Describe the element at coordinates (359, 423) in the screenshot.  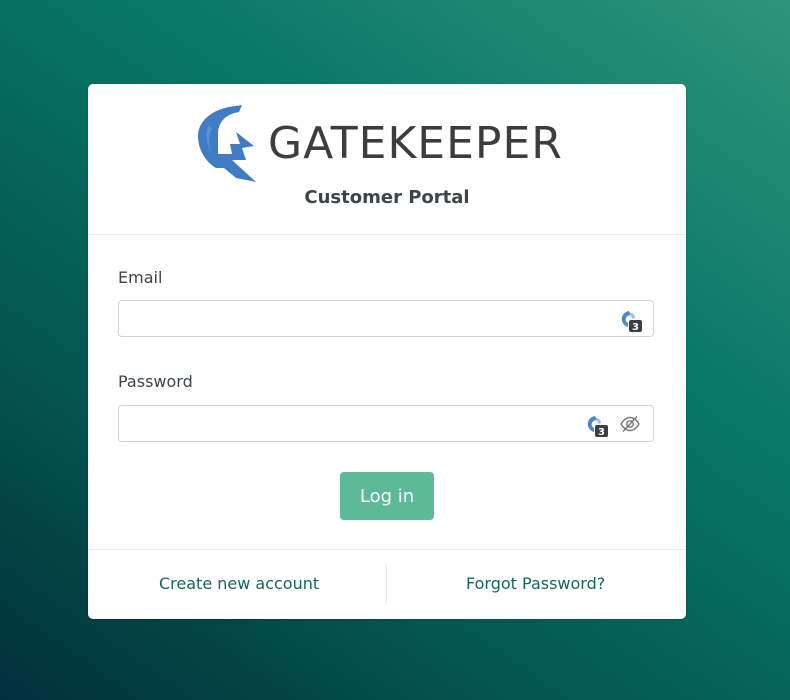
I see `password-input` at that location.